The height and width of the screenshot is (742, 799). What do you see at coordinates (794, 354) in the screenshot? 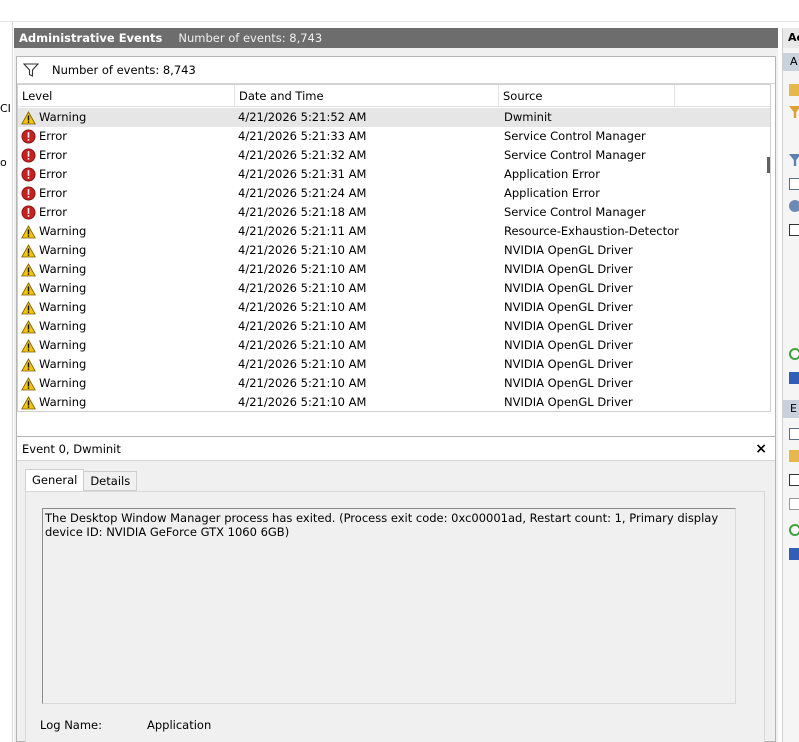
I see `refresh-icon` at bounding box center [794, 354].